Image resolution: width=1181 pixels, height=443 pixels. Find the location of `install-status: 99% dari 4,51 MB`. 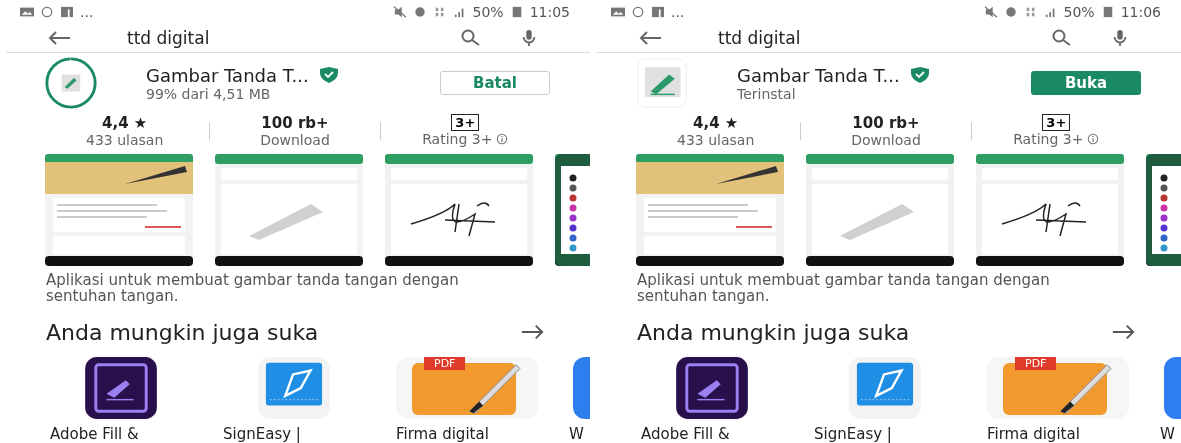

install-status: 99% dari 4,51 MB is located at coordinates (209, 93).